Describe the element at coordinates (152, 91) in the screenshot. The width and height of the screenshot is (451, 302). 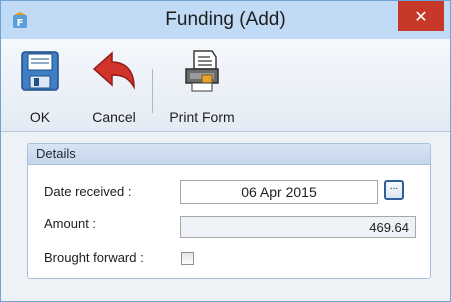
I see `toolbar-separator` at that location.